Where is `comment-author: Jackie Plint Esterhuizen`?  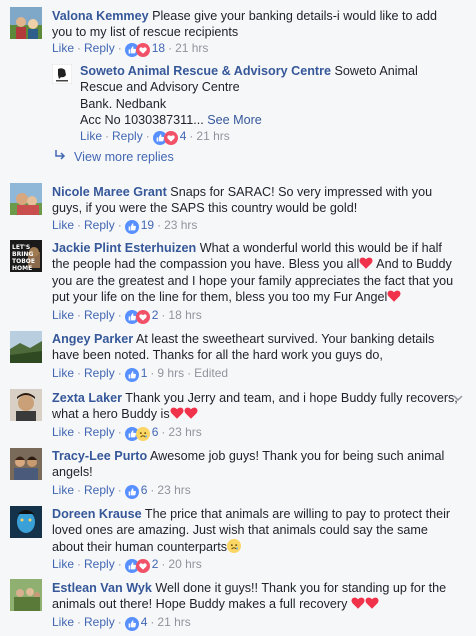 comment-author: Jackie Plint Esterhuizen is located at coordinates (124, 248).